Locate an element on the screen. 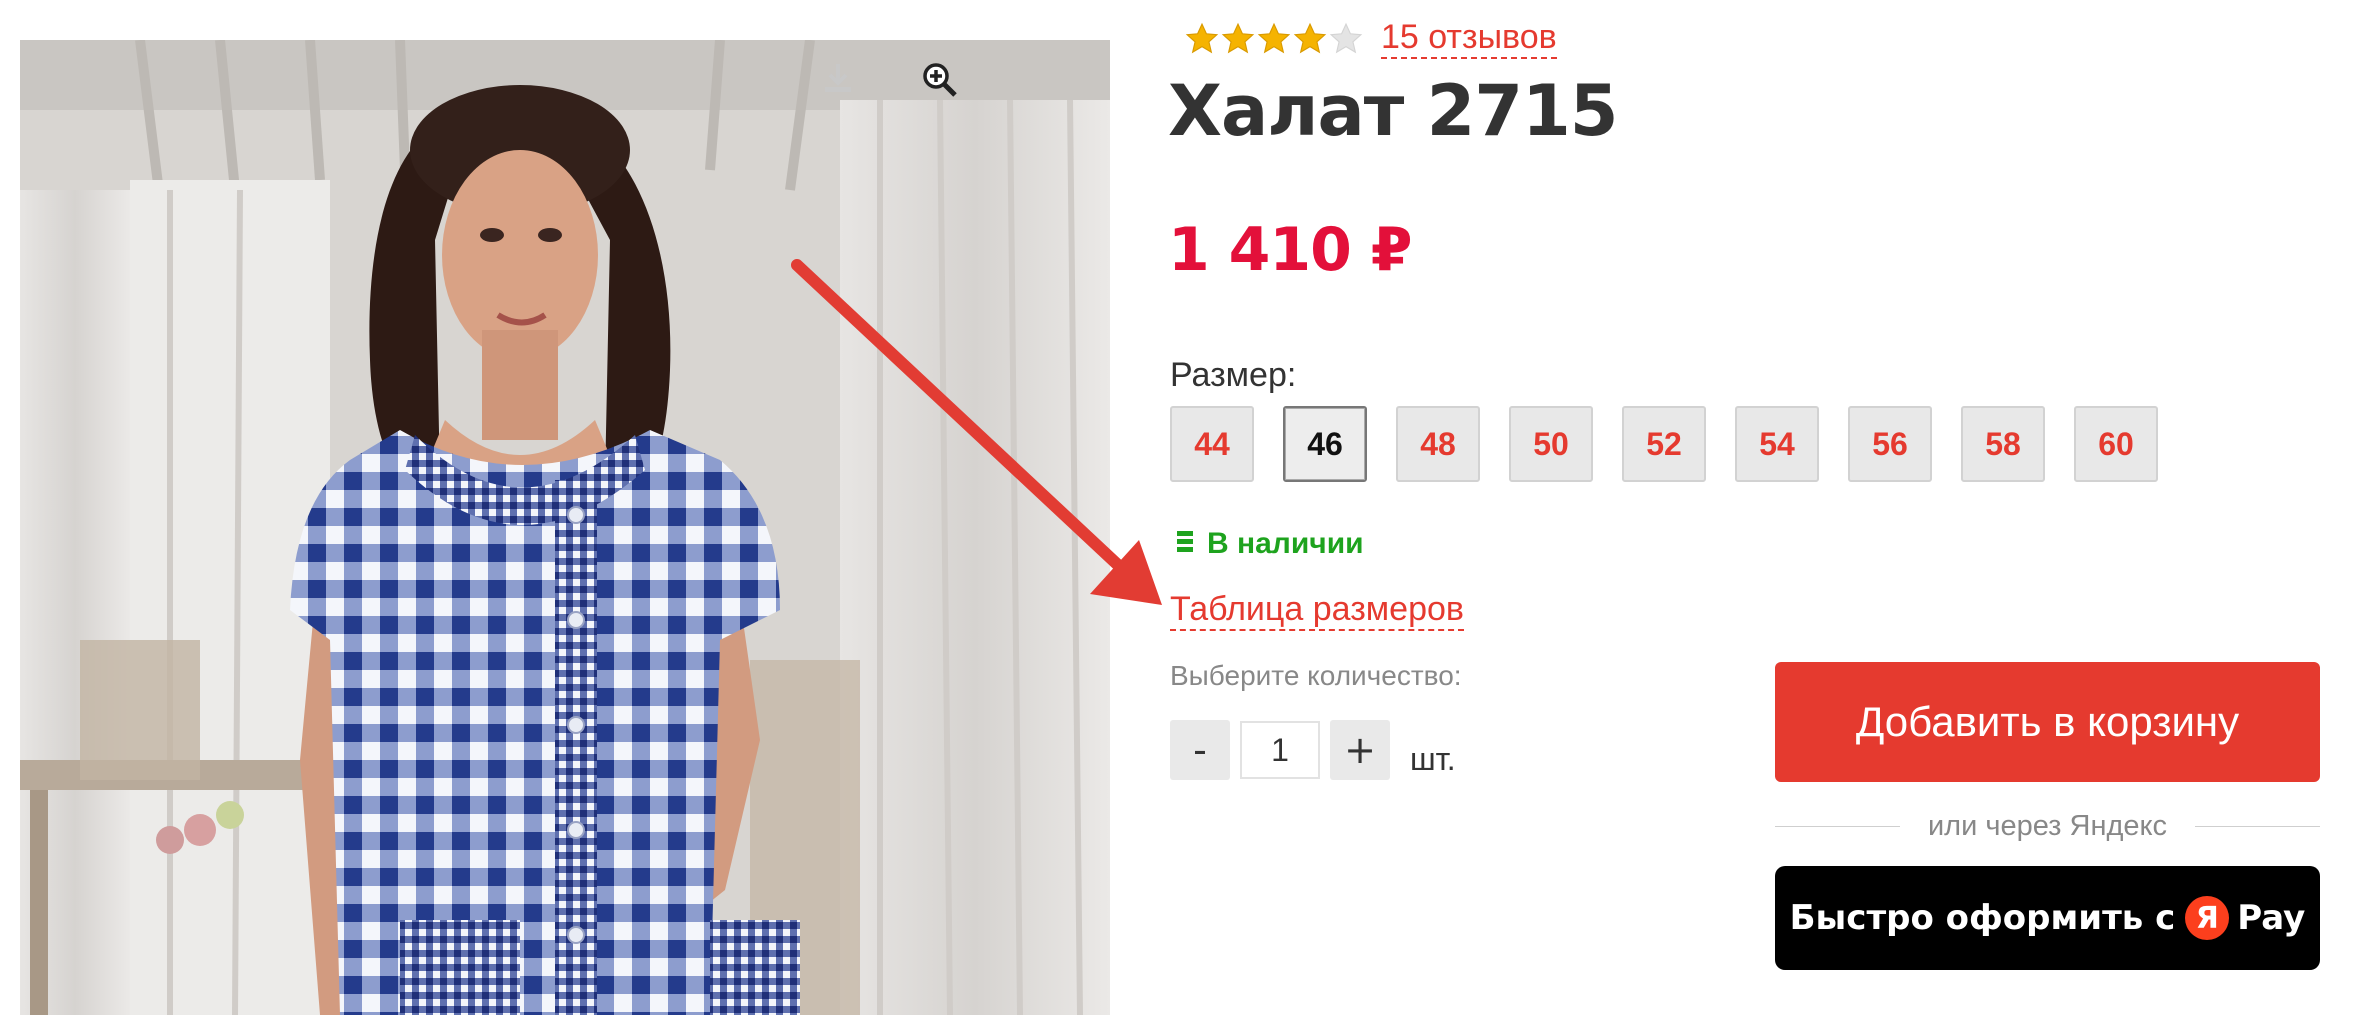 The width and height of the screenshot is (2354, 1015). quantity-plus-button: + is located at coordinates (1360, 750).